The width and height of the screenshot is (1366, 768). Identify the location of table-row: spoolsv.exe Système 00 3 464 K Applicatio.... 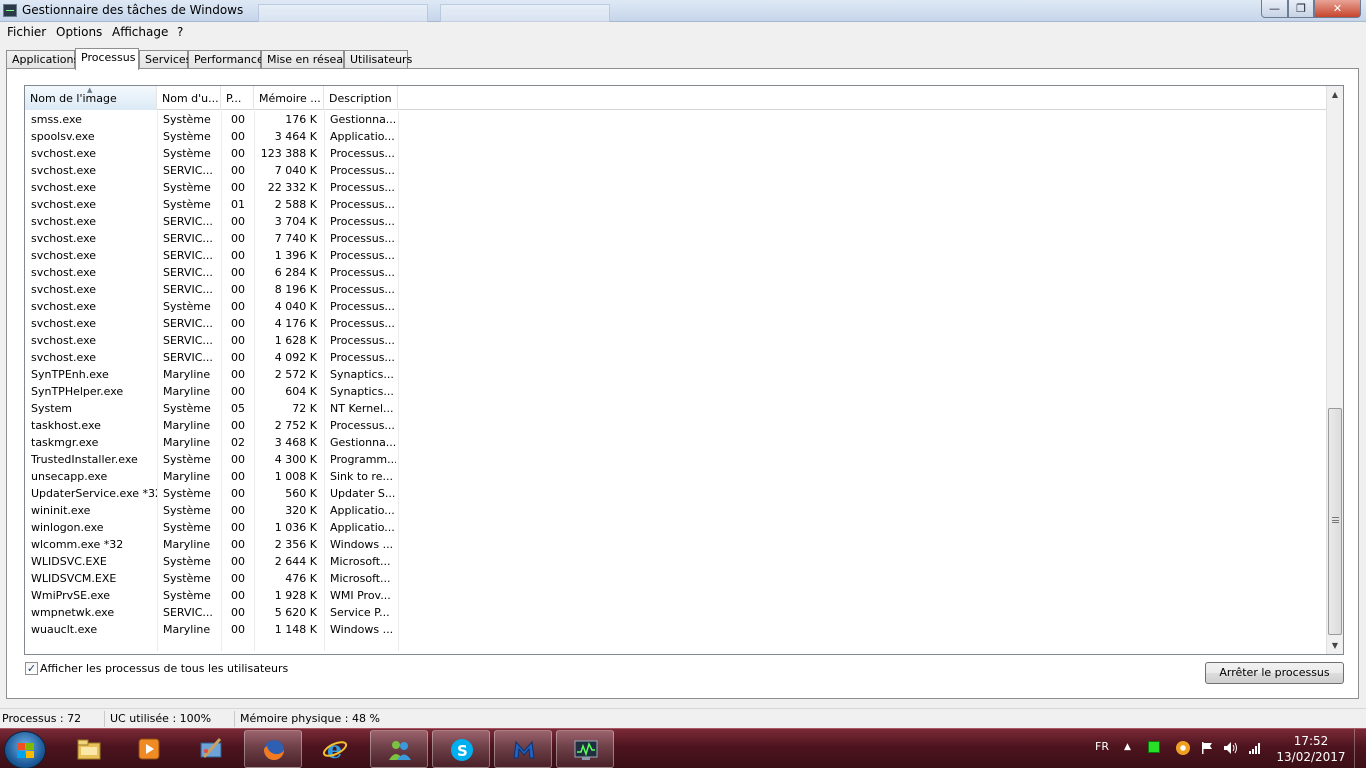
(676, 136).